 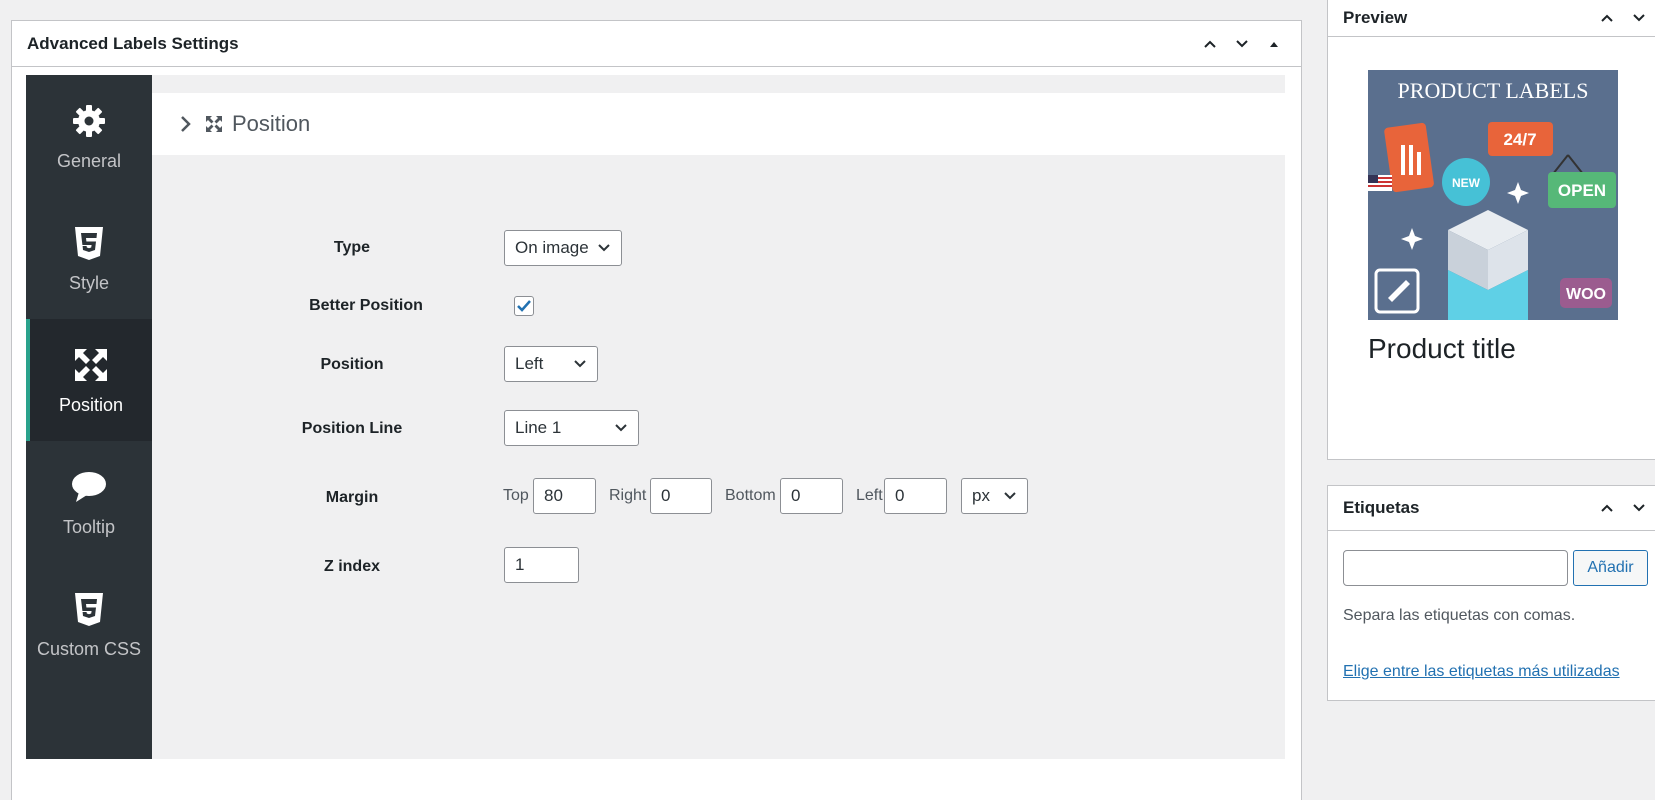 What do you see at coordinates (1582, 190) in the screenshot?
I see `badge-open: OPEN` at bounding box center [1582, 190].